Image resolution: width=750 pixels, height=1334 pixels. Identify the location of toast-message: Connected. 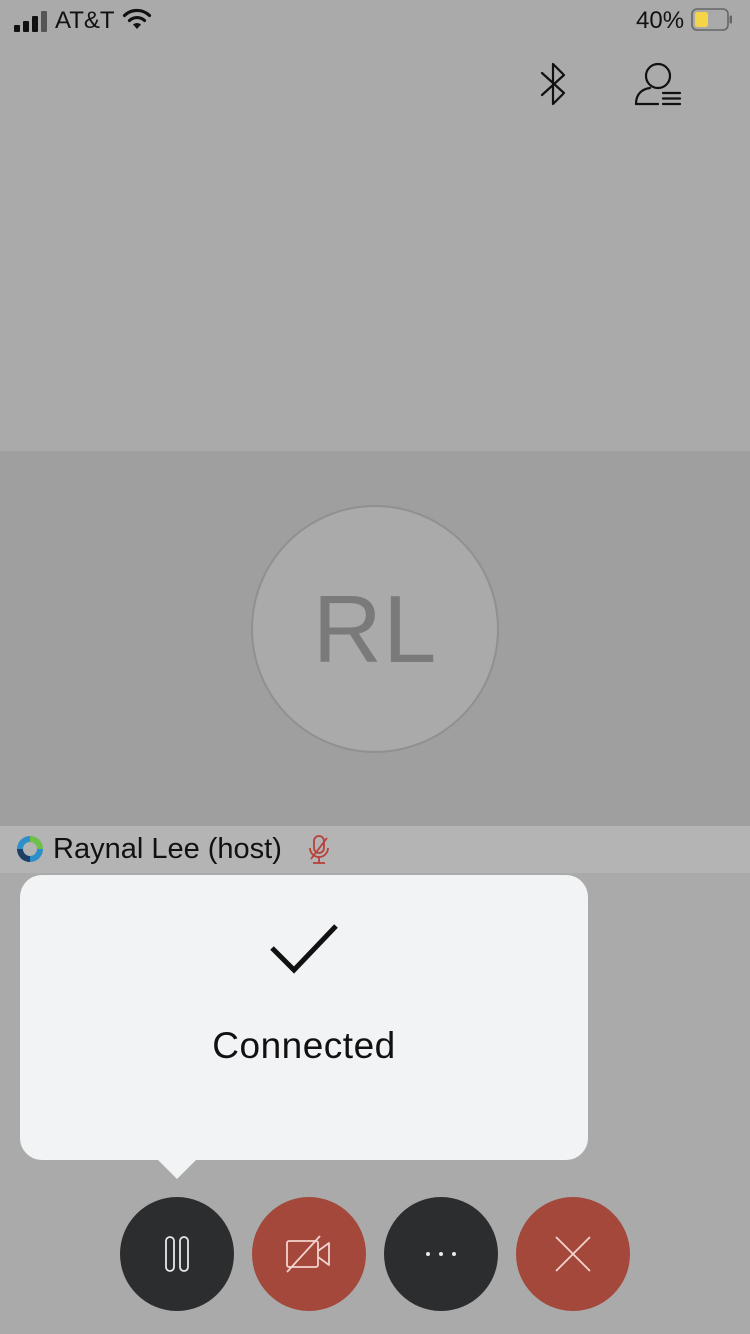
(304, 1045).